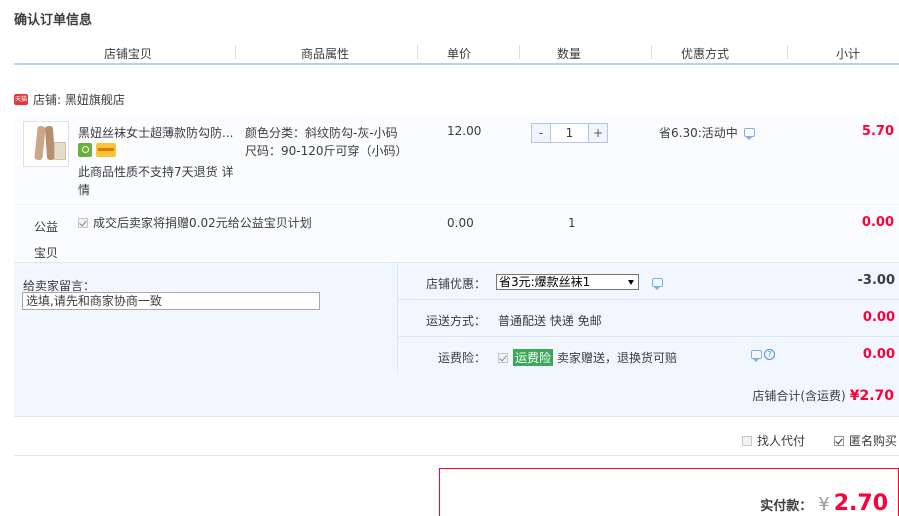 This screenshot has height=516, width=899. What do you see at coordinates (53, 20) in the screenshot?
I see `page-title: 确认订单信息` at bounding box center [53, 20].